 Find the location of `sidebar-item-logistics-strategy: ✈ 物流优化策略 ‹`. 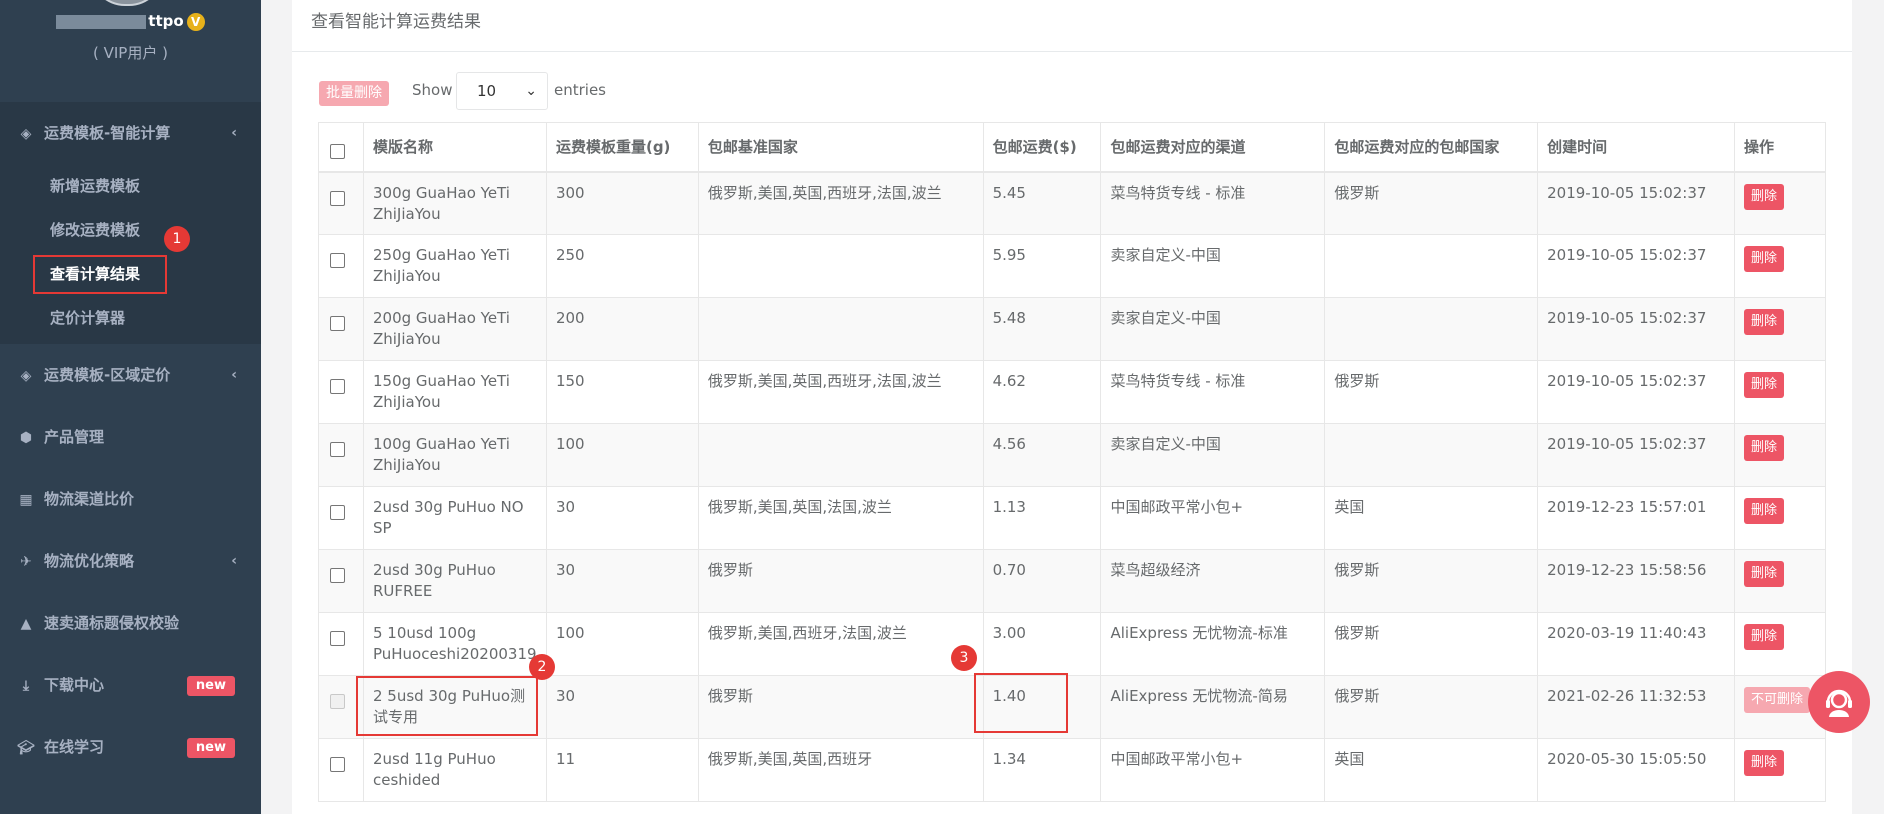

sidebar-item-logistics-strategy: ✈ 物流优化策略 ‹ is located at coordinates (130, 561).